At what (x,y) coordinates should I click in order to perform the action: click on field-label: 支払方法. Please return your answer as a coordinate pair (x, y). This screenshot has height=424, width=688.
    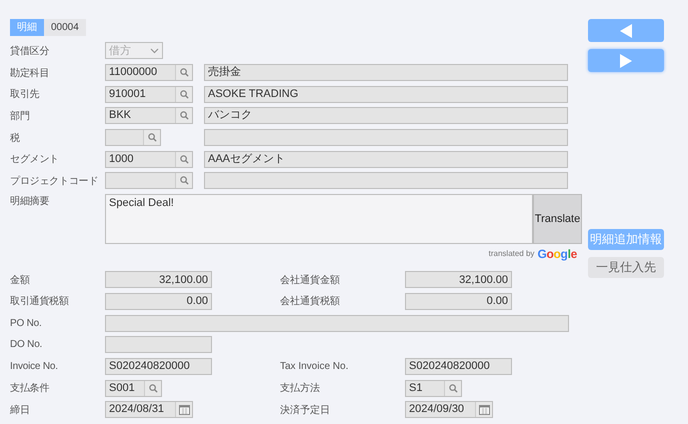
    Looking at the image, I should click on (300, 389).